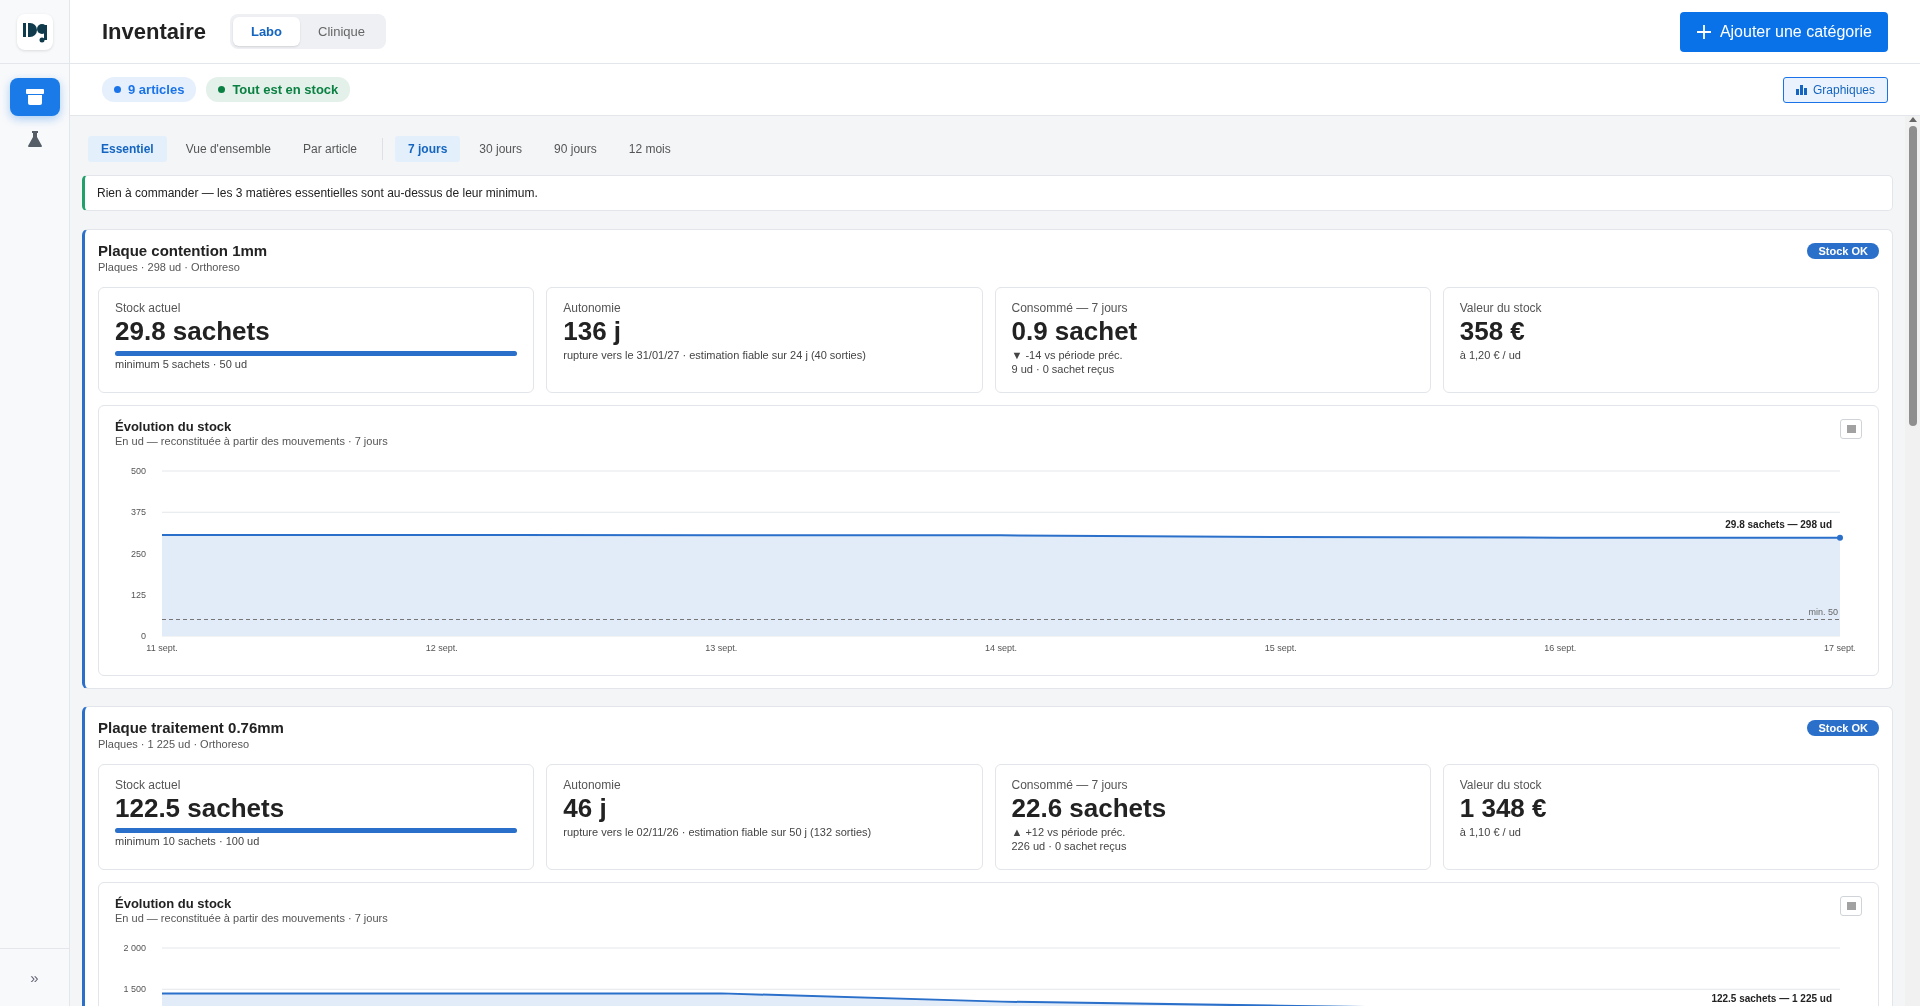  Describe the element at coordinates (138, 553) in the screenshot. I see `axis-tick-label: 250` at that location.